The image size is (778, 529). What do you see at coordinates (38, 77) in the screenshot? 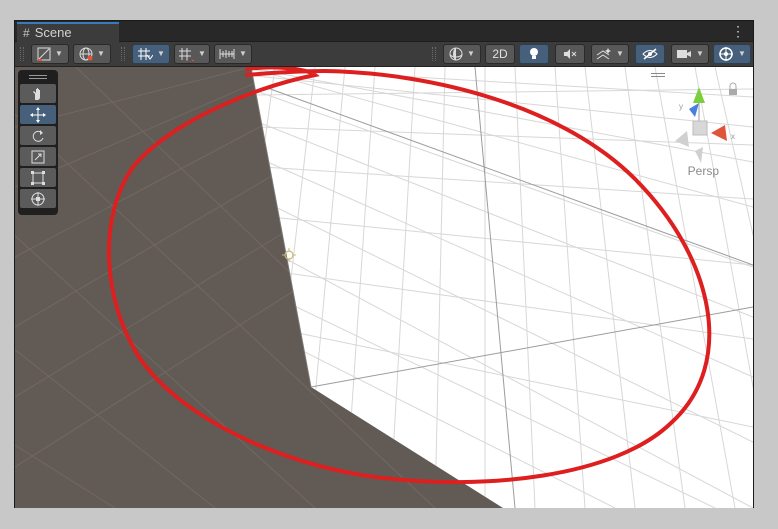
I see `tools-overlay-handle` at bounding box center [38, 77].